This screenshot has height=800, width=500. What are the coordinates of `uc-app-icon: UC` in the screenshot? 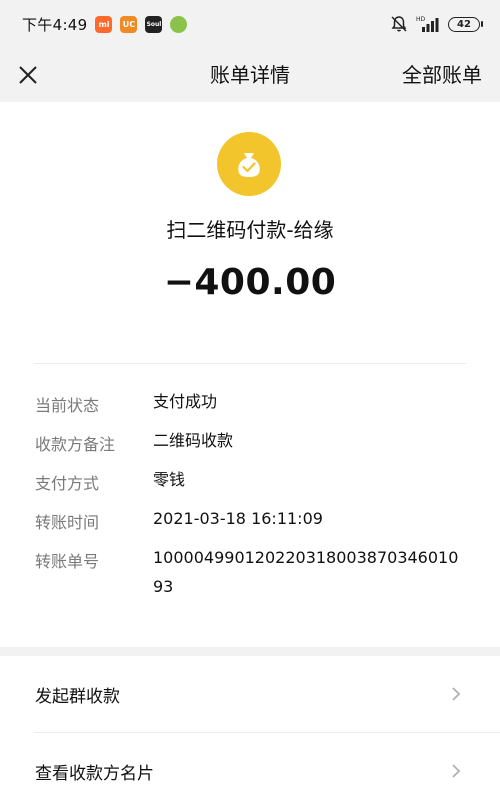 It's located at (129, 24).